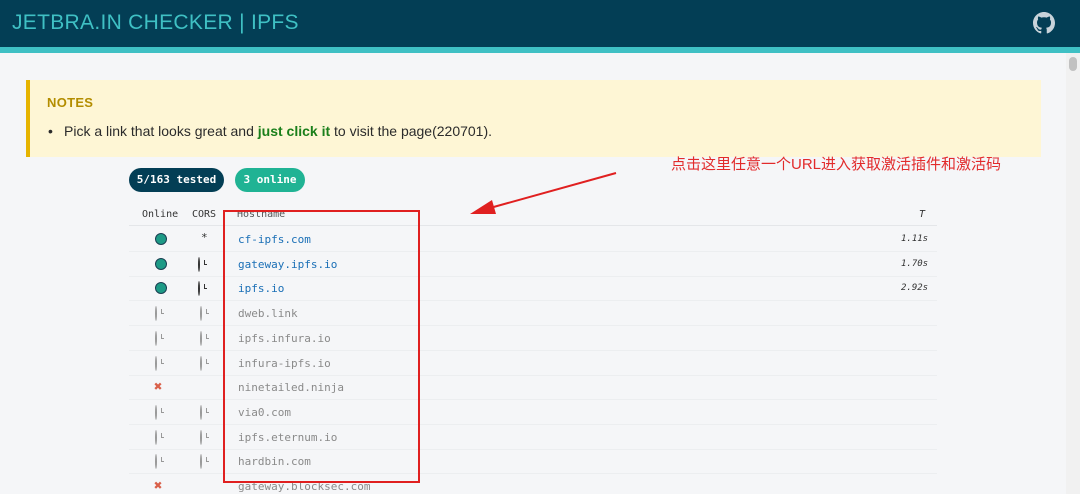 Image resolution: width=1080 pixels, height=494 pixels. I want to click on response-time: 1.11s, so click(915, 239).